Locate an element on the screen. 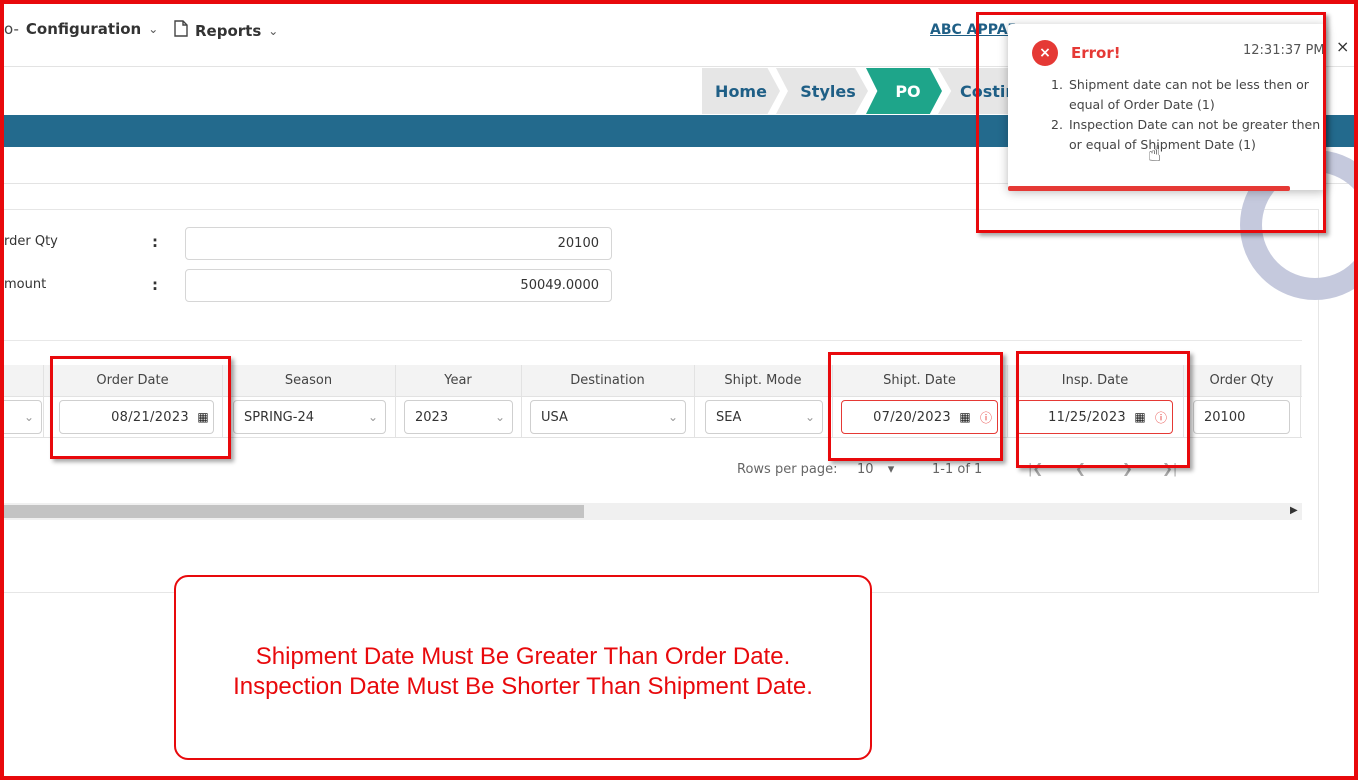 The height and width of the screenshot is (780, 1358). rows-per-page-label: Rows per page: is located at coordinates (787, 469).